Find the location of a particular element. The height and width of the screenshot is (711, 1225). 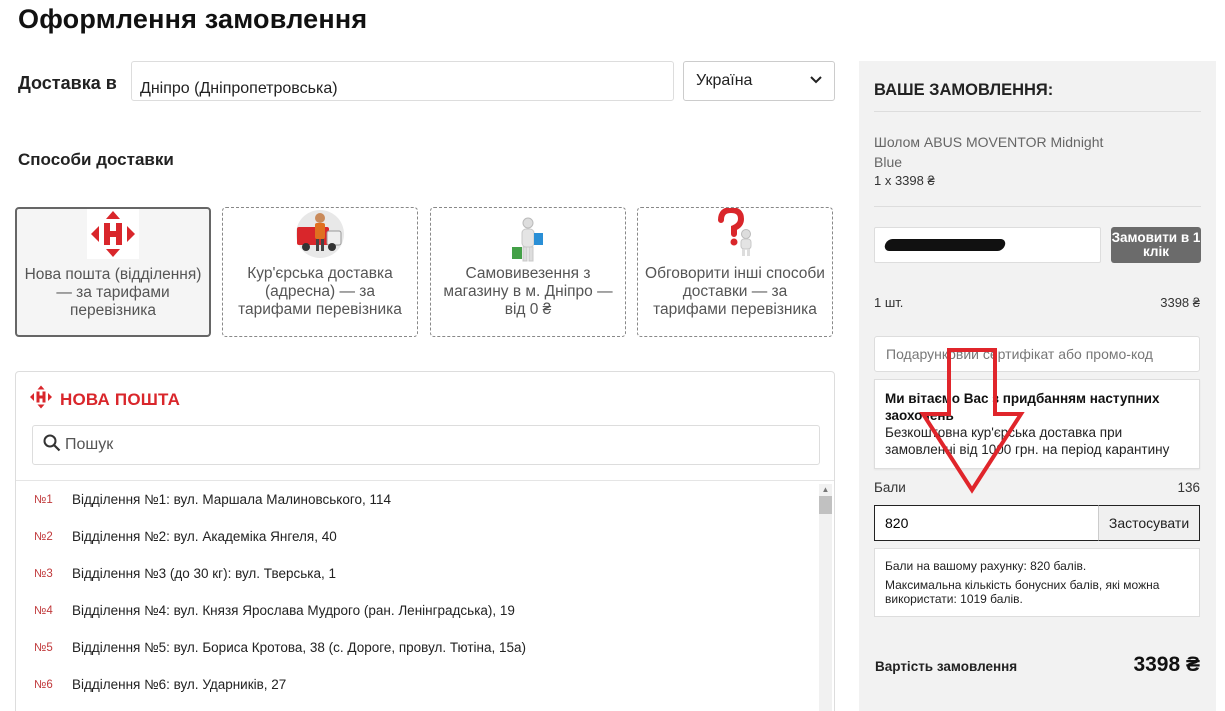

branch-number: №6 is located at coordinates (43, 684).